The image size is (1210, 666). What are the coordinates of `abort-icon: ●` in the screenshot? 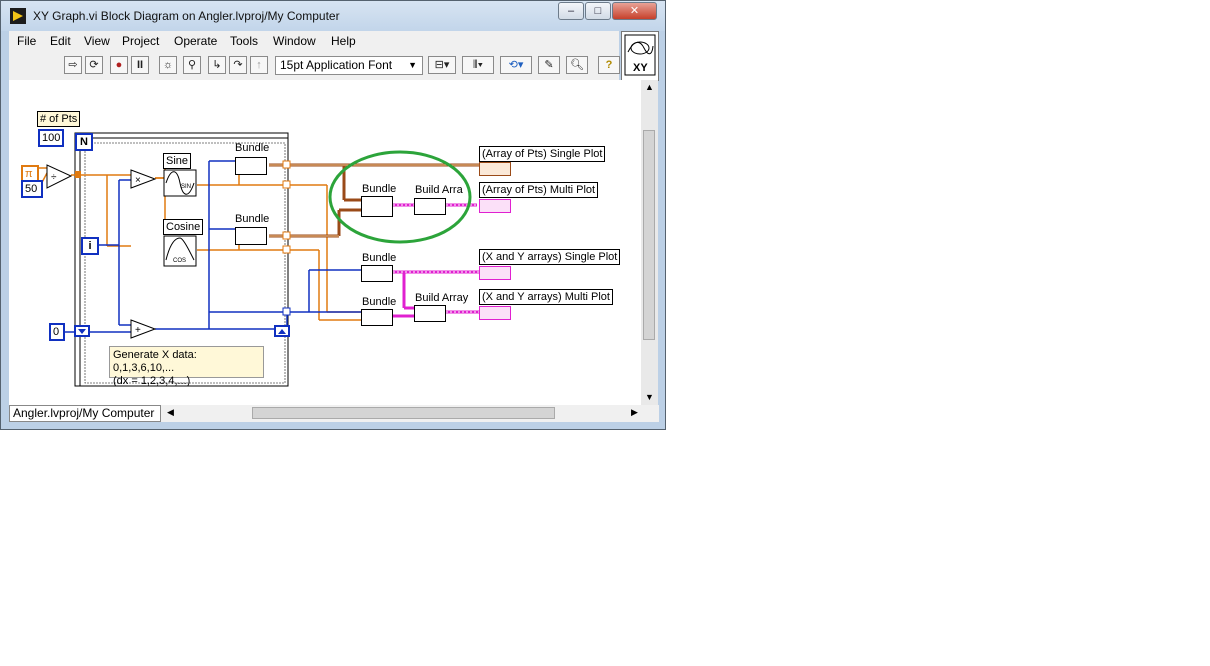 It's located at (119, 65).